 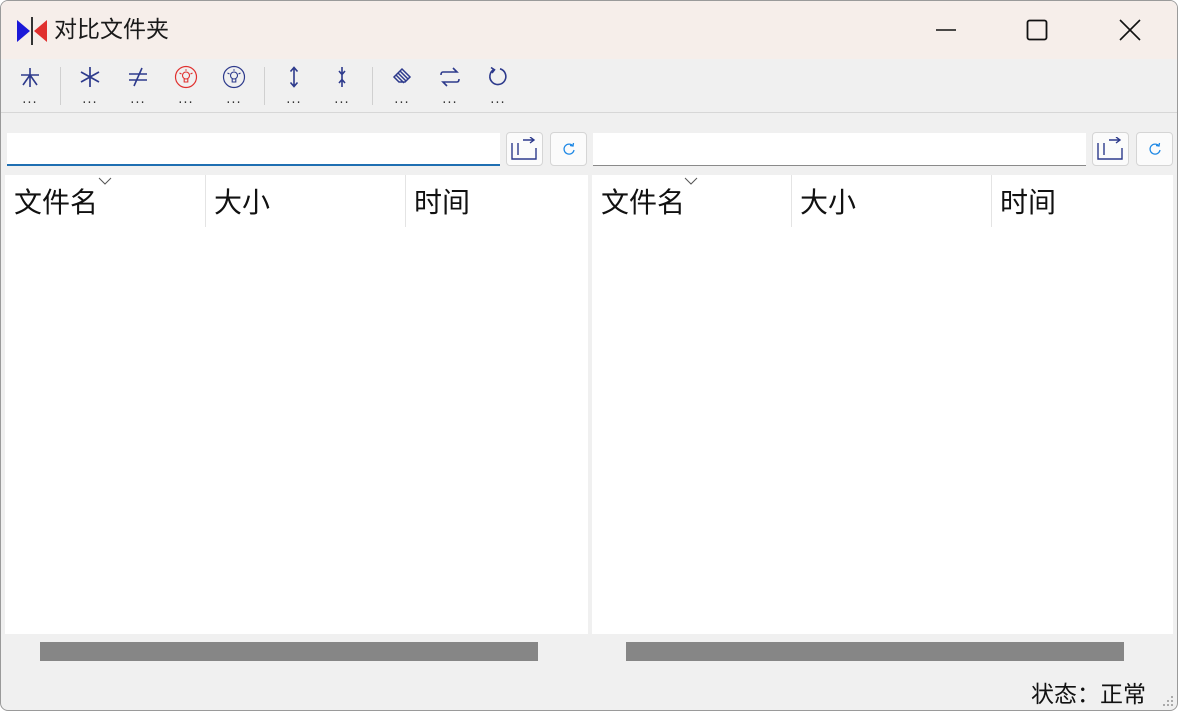 What do you see at coordinates (498, 76) in the screenshot?
I see `refresh-icon` at bounding box center [498, 76].